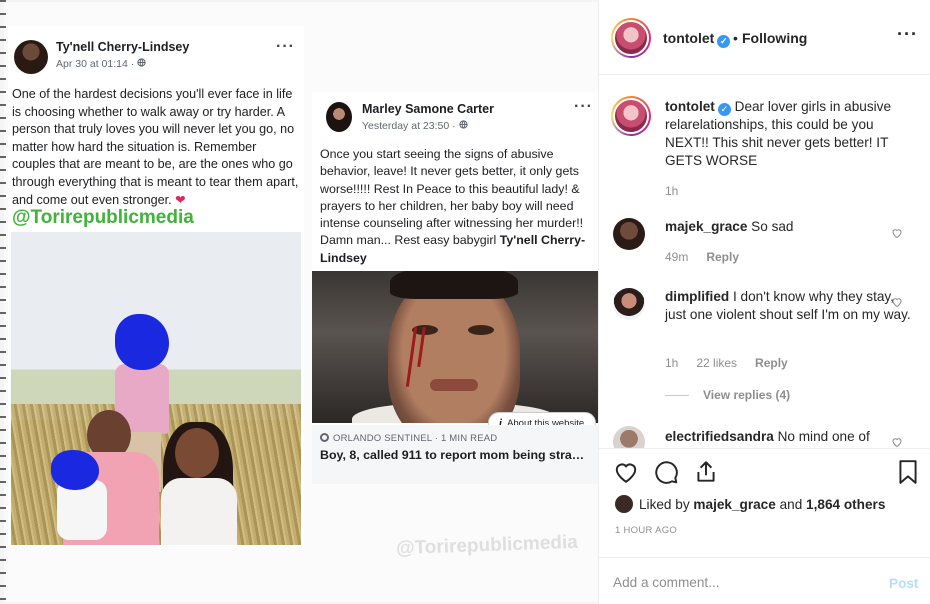 This screenshot has height=604, width=930. I want to click on share-icon, so click(706, 472).